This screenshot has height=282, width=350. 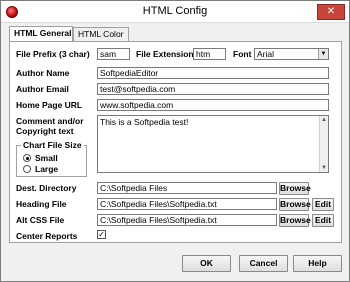 What do you see at coordinates (187, 204) in the screenshot?
I see `heading-file-input: C:\Softpedia Files\Softpedia.txt` at bounding box center [187, 204].